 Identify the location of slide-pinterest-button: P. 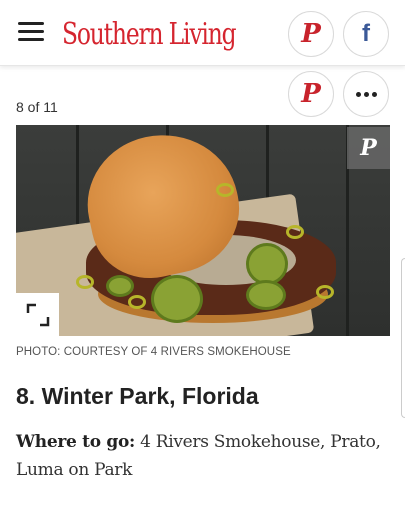
(311, 94).